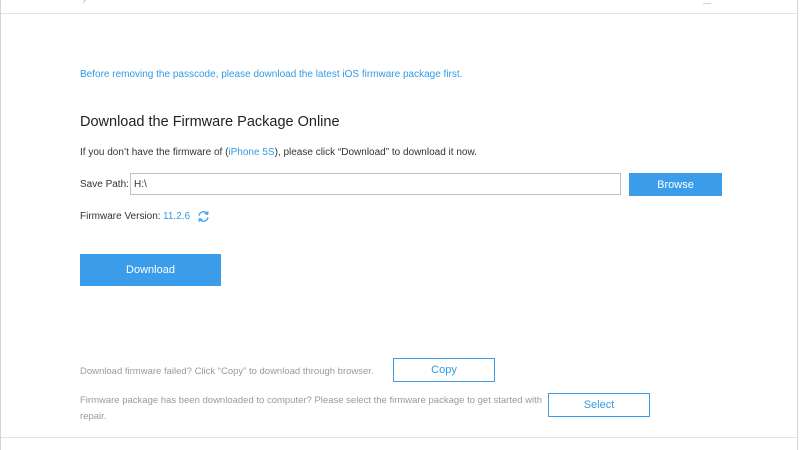  Describe the element at coordinates (399, 7) in the screenshot. I see `title-bar` at that location.